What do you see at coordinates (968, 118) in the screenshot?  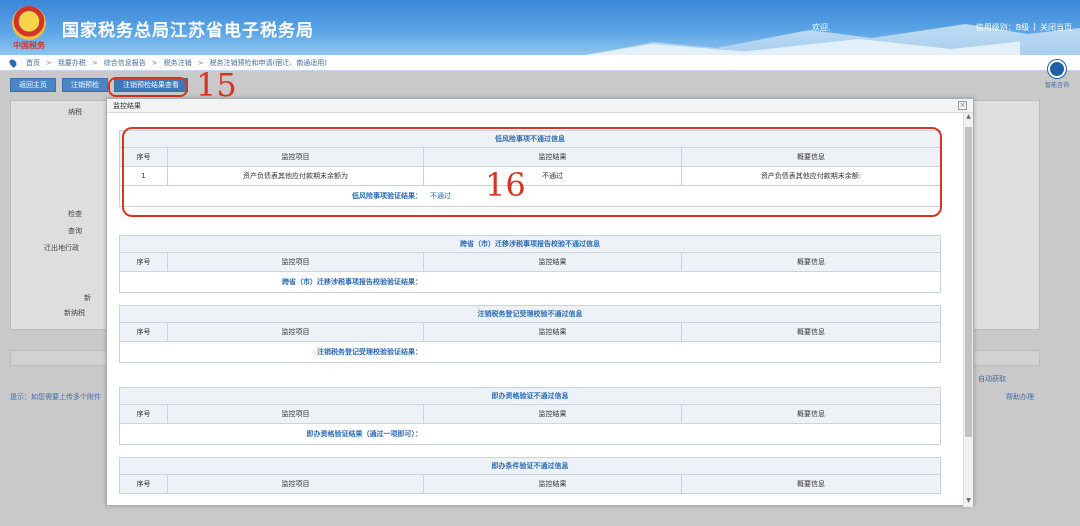 I see `scroll-up-icon: ▲` at bounding box center [968, 118].